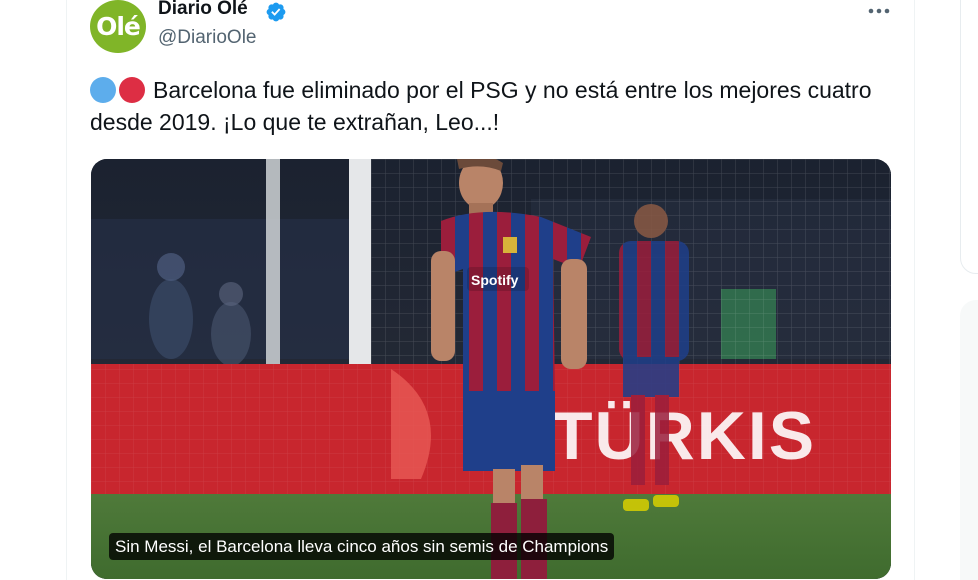  Describe the element at coordinates (207, 38) in the screenshot. I see `author-handle: @DiarioOle` at that location.